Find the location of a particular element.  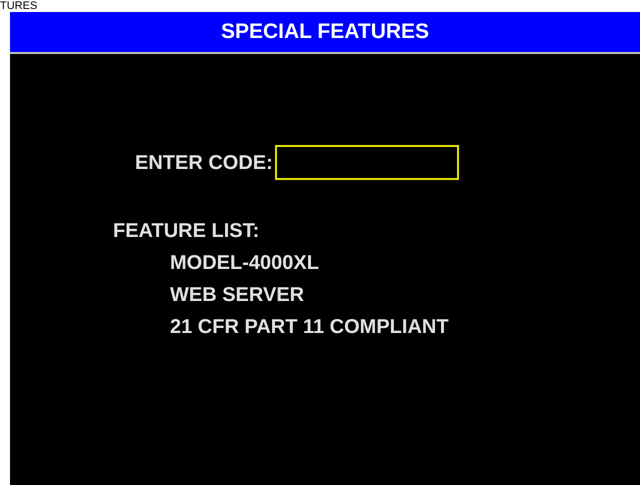

window-title: SPECIAL FEATURES is located at coordinates (325, 33).